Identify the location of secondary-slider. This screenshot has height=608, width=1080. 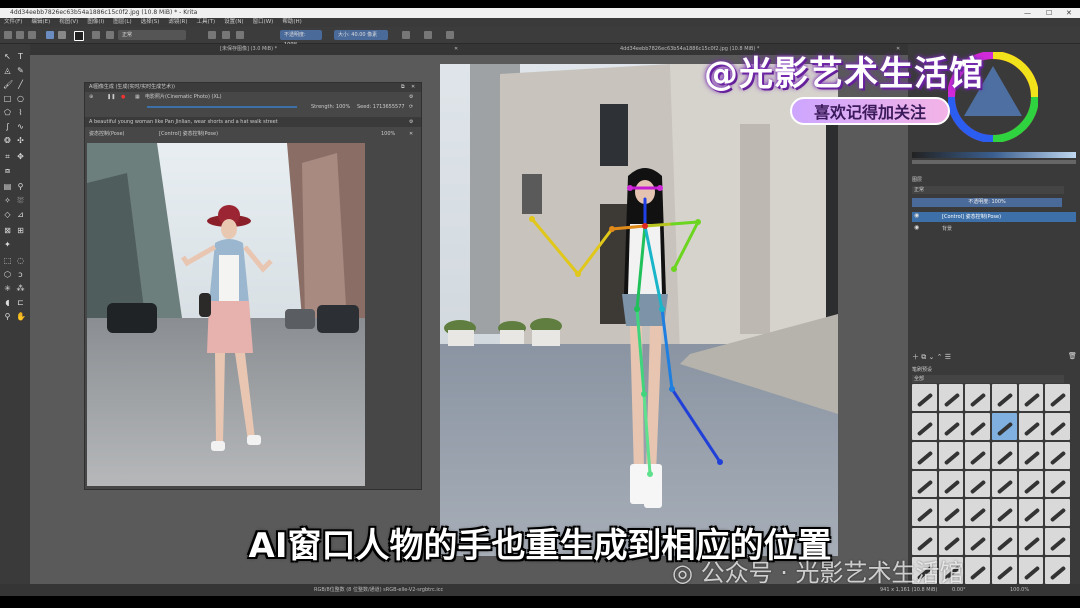
(994, 162).